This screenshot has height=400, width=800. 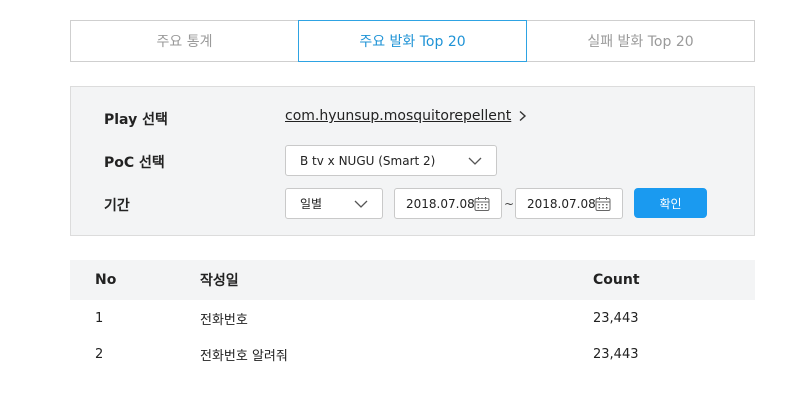 What do you see at coordinates (523, 116) in the screenshot?
I see `chevron-right-icon` at bounding box center [523, 116].